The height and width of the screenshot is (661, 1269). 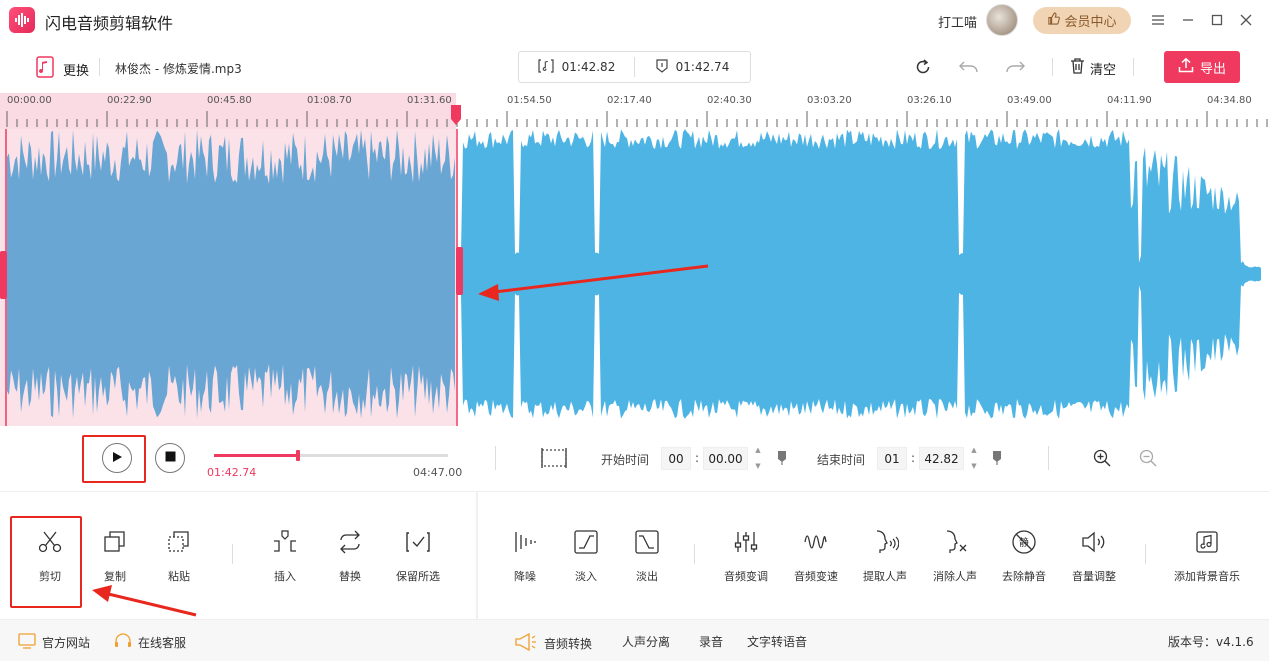 I want to click on copy-tool: 复制, so click(x=115, y=556).